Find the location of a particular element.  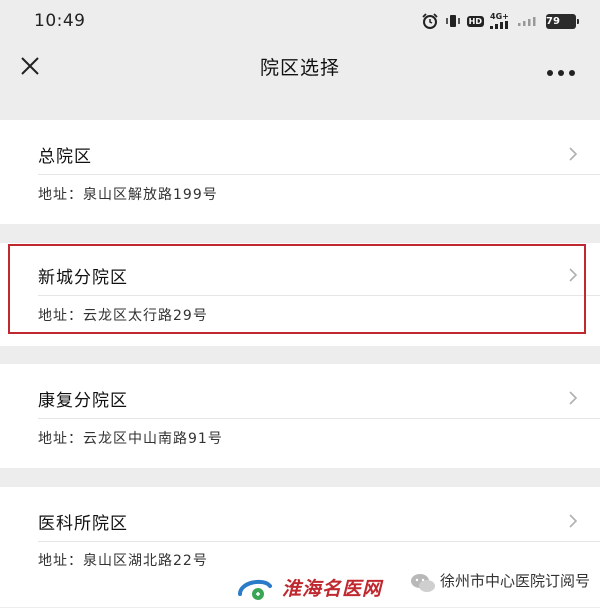

page-title: 院区选择 is located at coordinates (299, 68).